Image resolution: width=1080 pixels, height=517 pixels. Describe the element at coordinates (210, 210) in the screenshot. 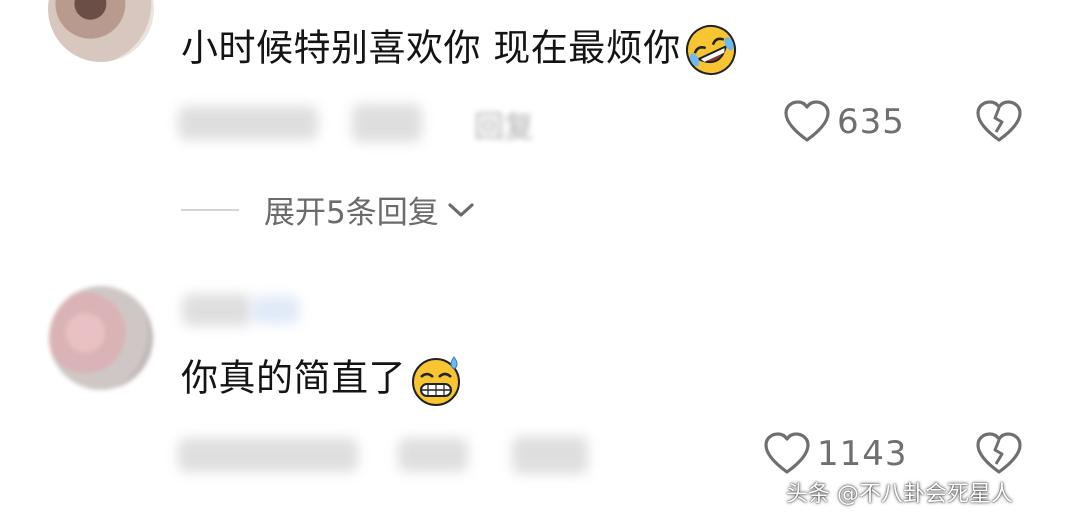

I see `divider` at that location.